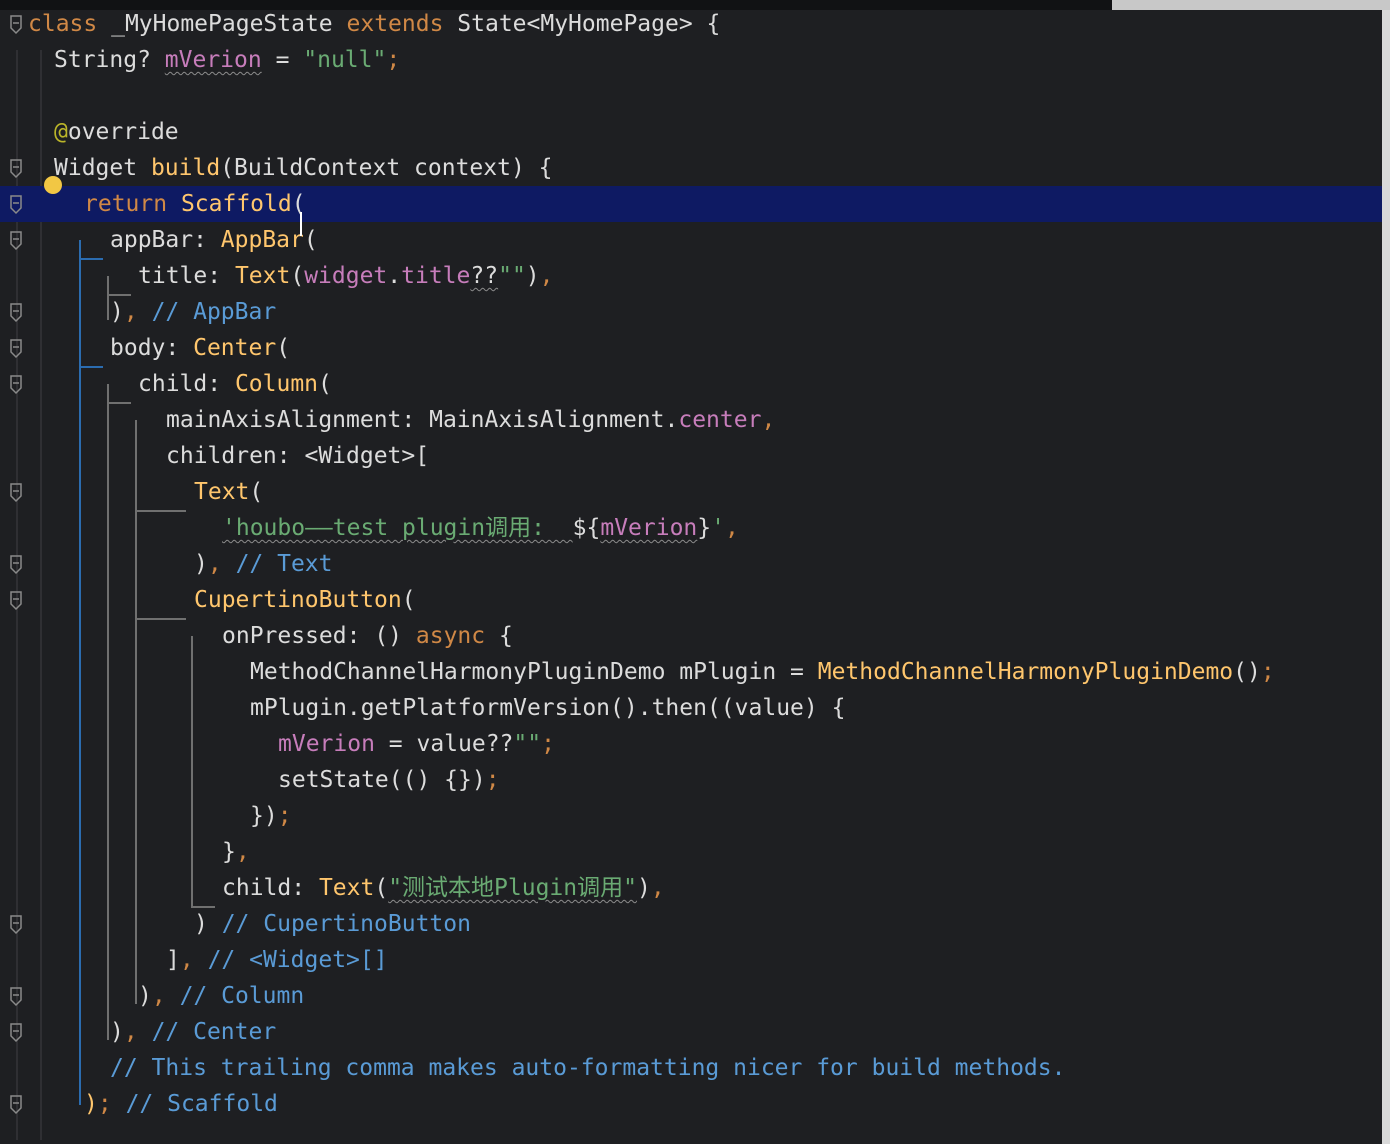  What do you see at coordinates (181, 1104) in the screenshot?
I see `code-text: ); // Scaffold` at bounding box center [181, 1104].